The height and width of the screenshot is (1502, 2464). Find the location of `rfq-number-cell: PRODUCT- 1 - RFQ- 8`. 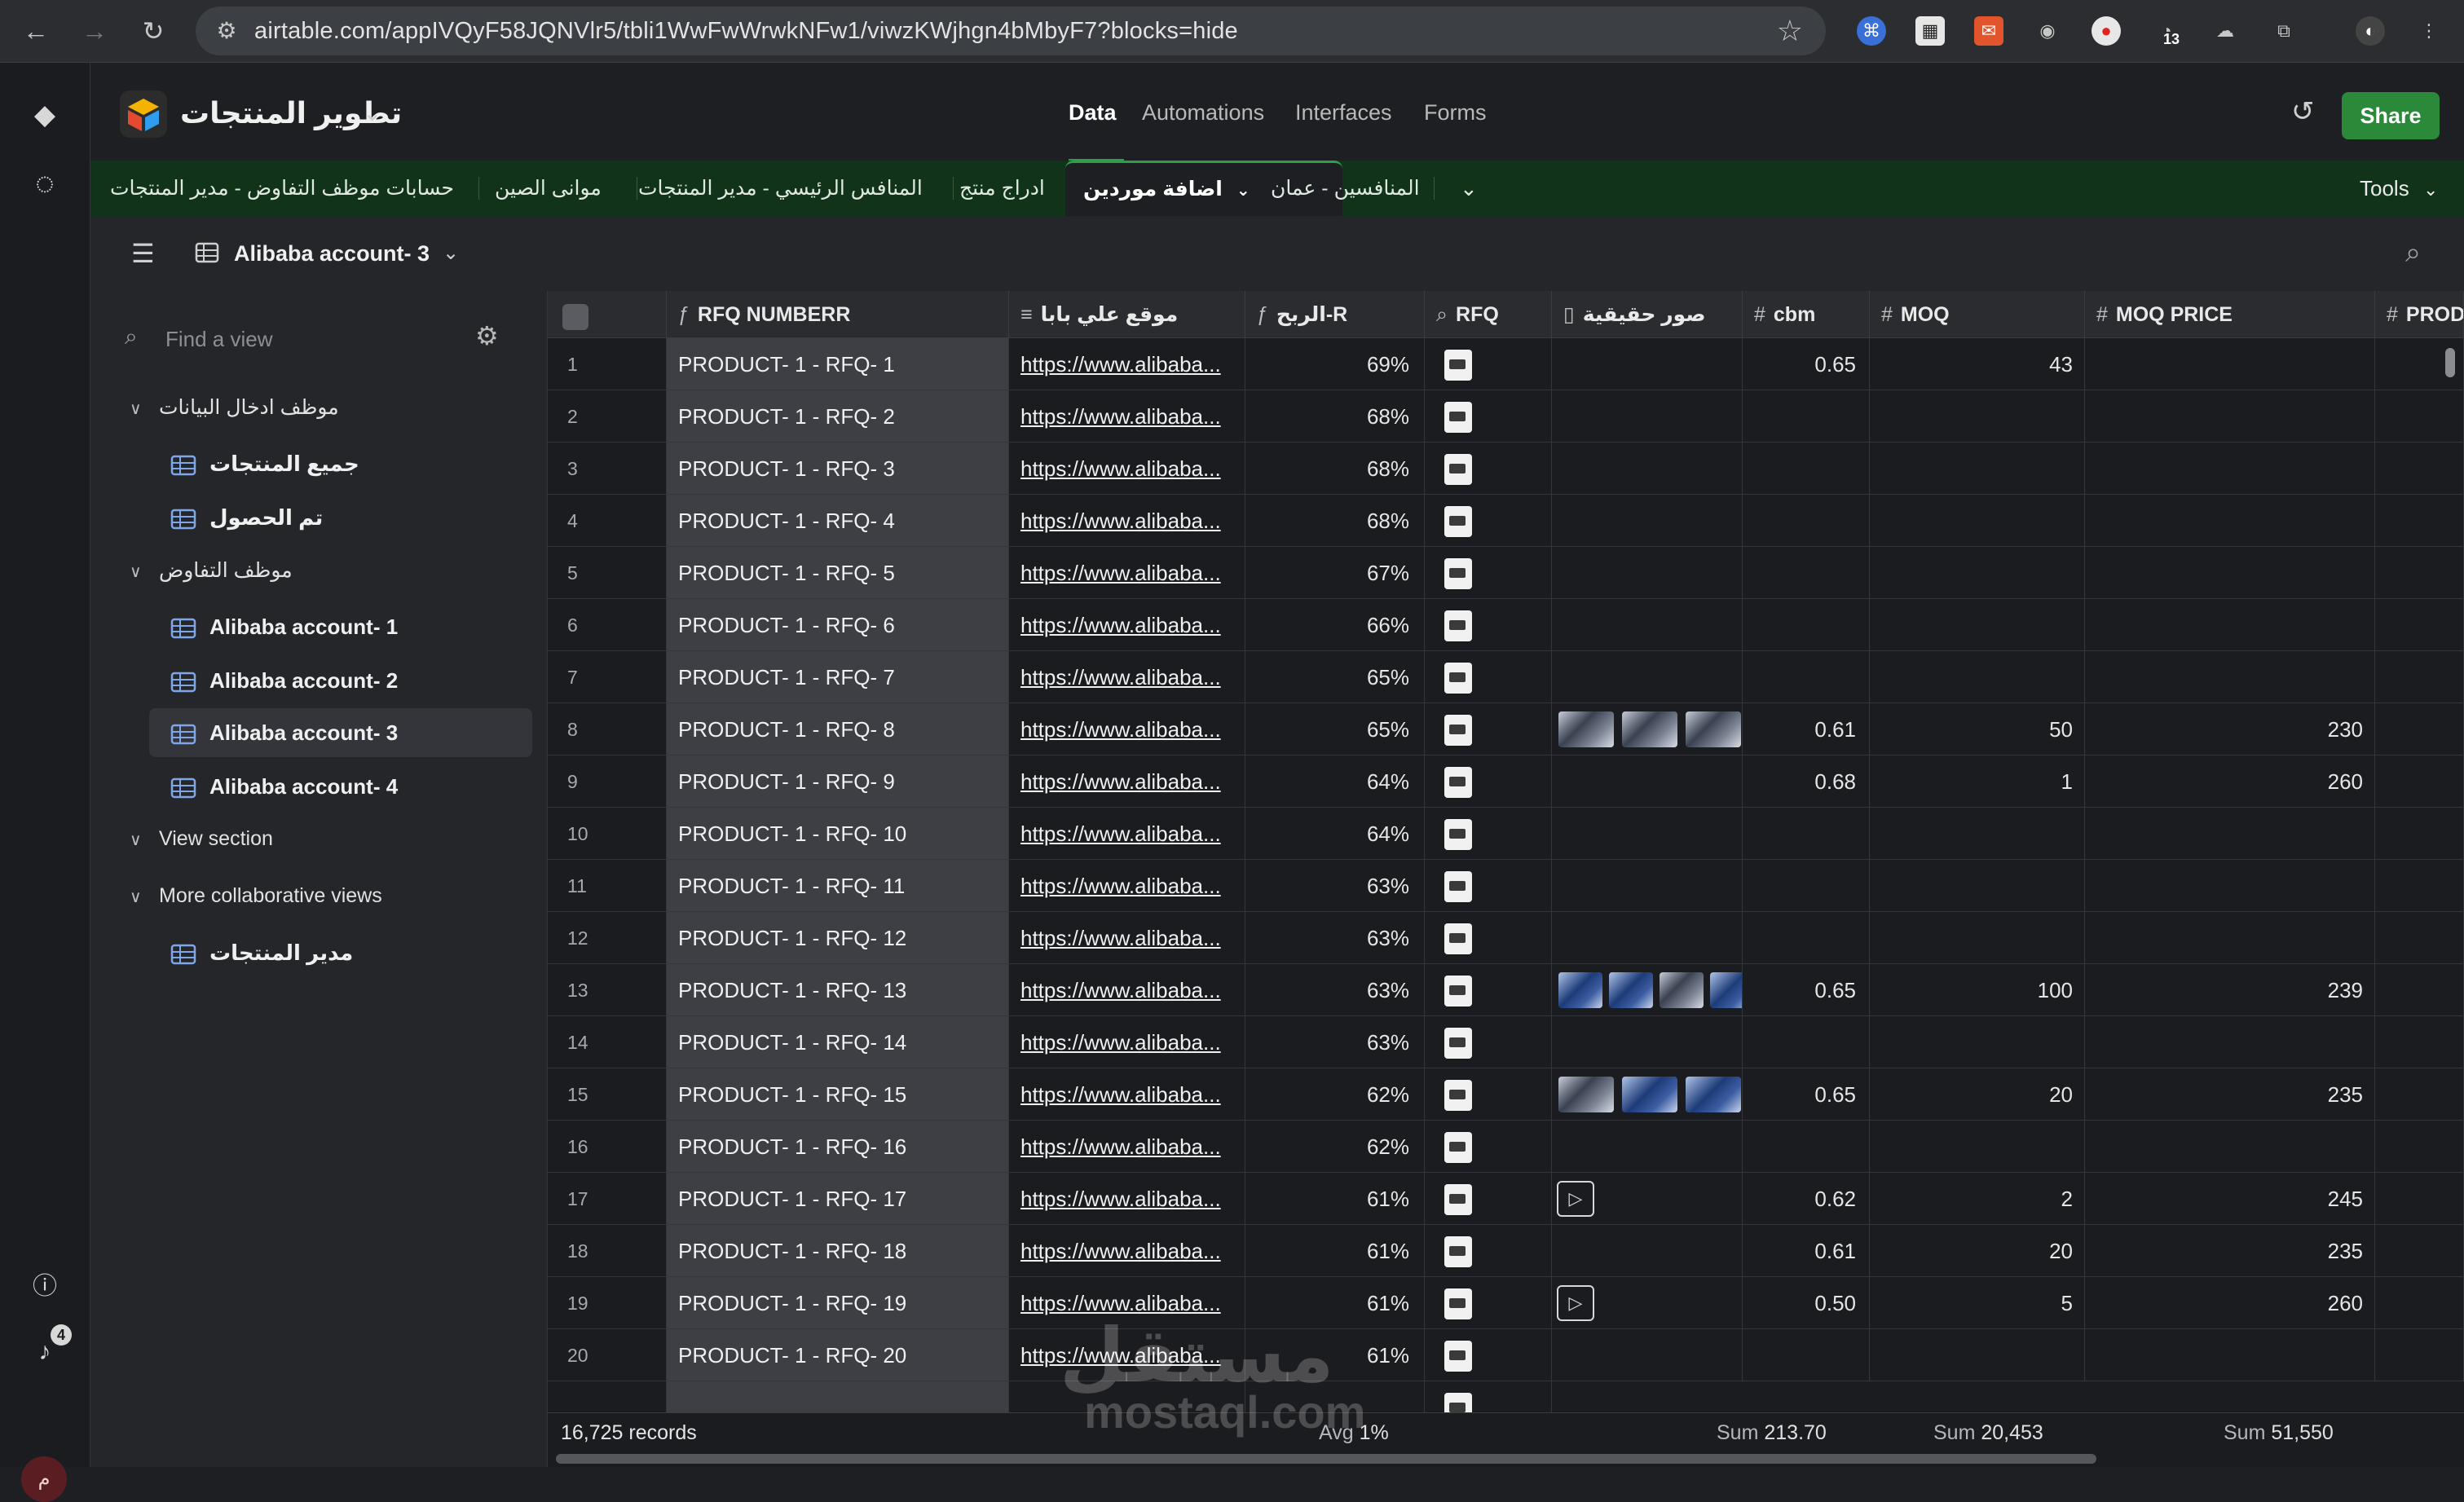

rfq-number-cell: PRODUCT- 1 - RFQ- 8 is located at coordinates (838, 729).